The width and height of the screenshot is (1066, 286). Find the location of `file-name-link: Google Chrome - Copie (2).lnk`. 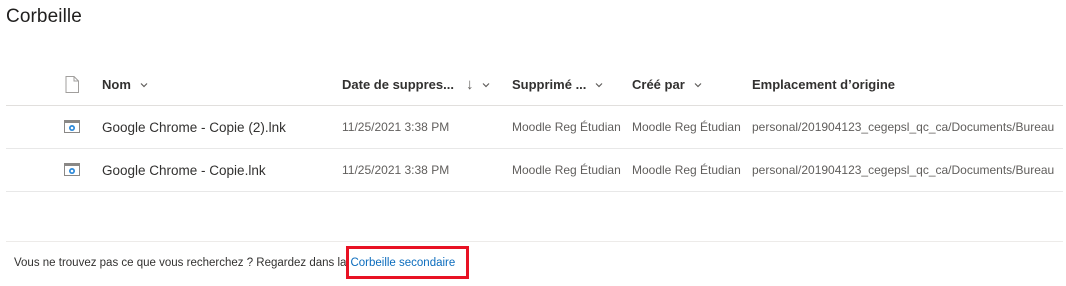

file-name-link: Google Chrome - Copie (2).lnk is located at coordinates (217, 127).